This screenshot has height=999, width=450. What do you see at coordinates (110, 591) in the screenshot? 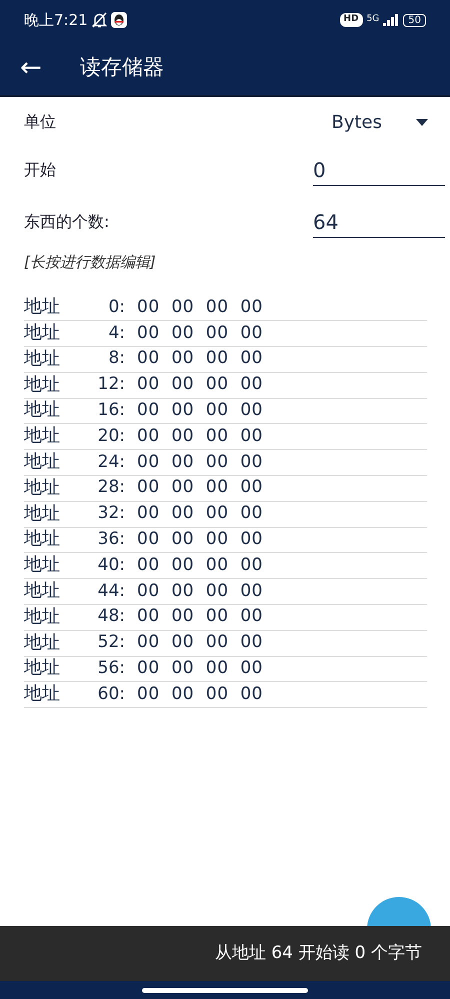
I see `address-value: 44:` at bounding box center [110, 591].